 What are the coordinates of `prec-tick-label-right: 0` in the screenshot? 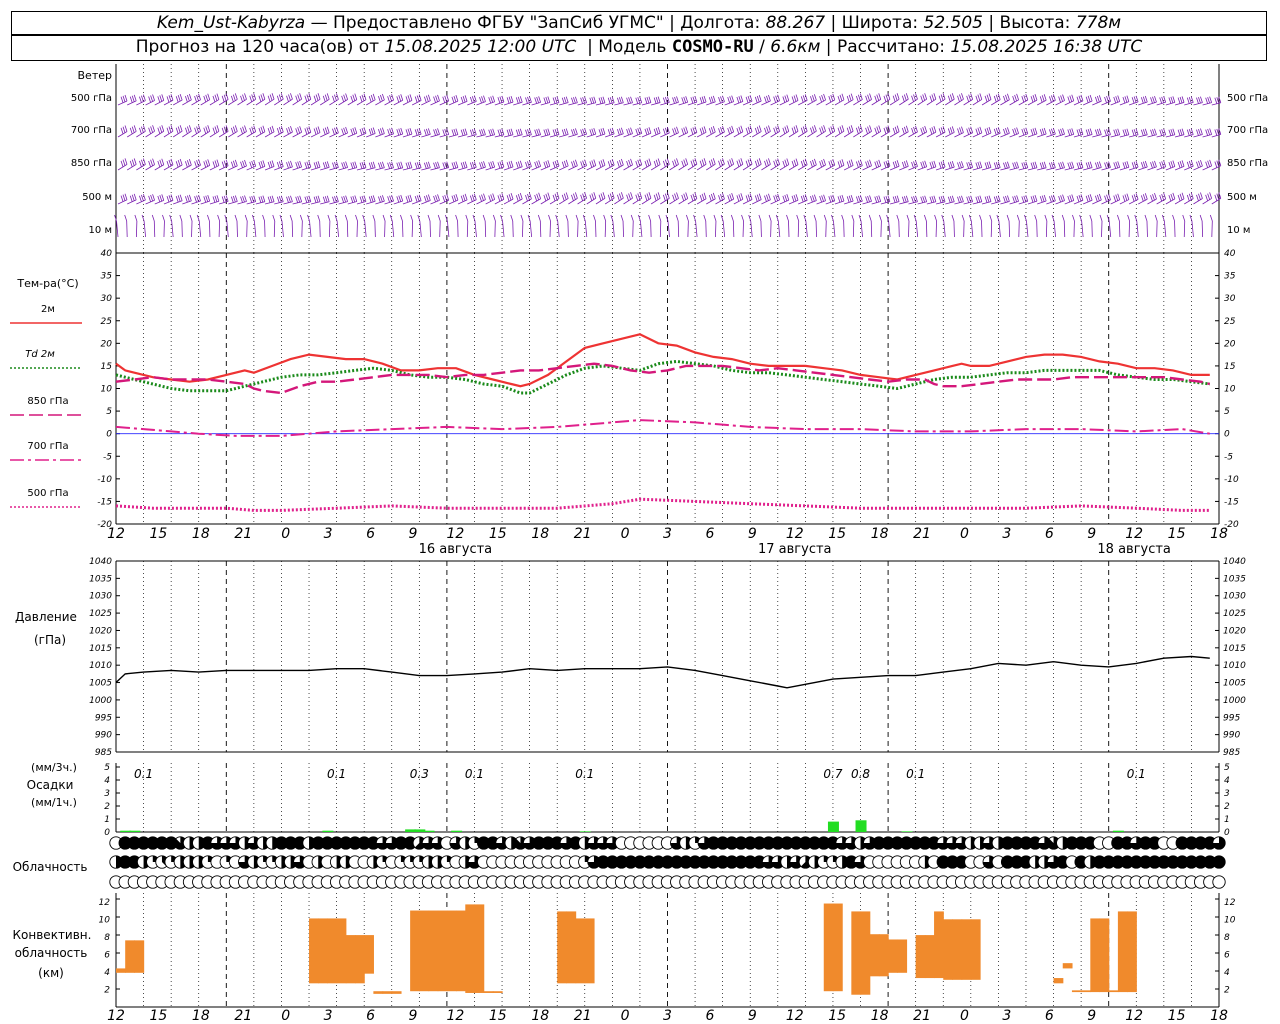 It's located at (1227, 833).